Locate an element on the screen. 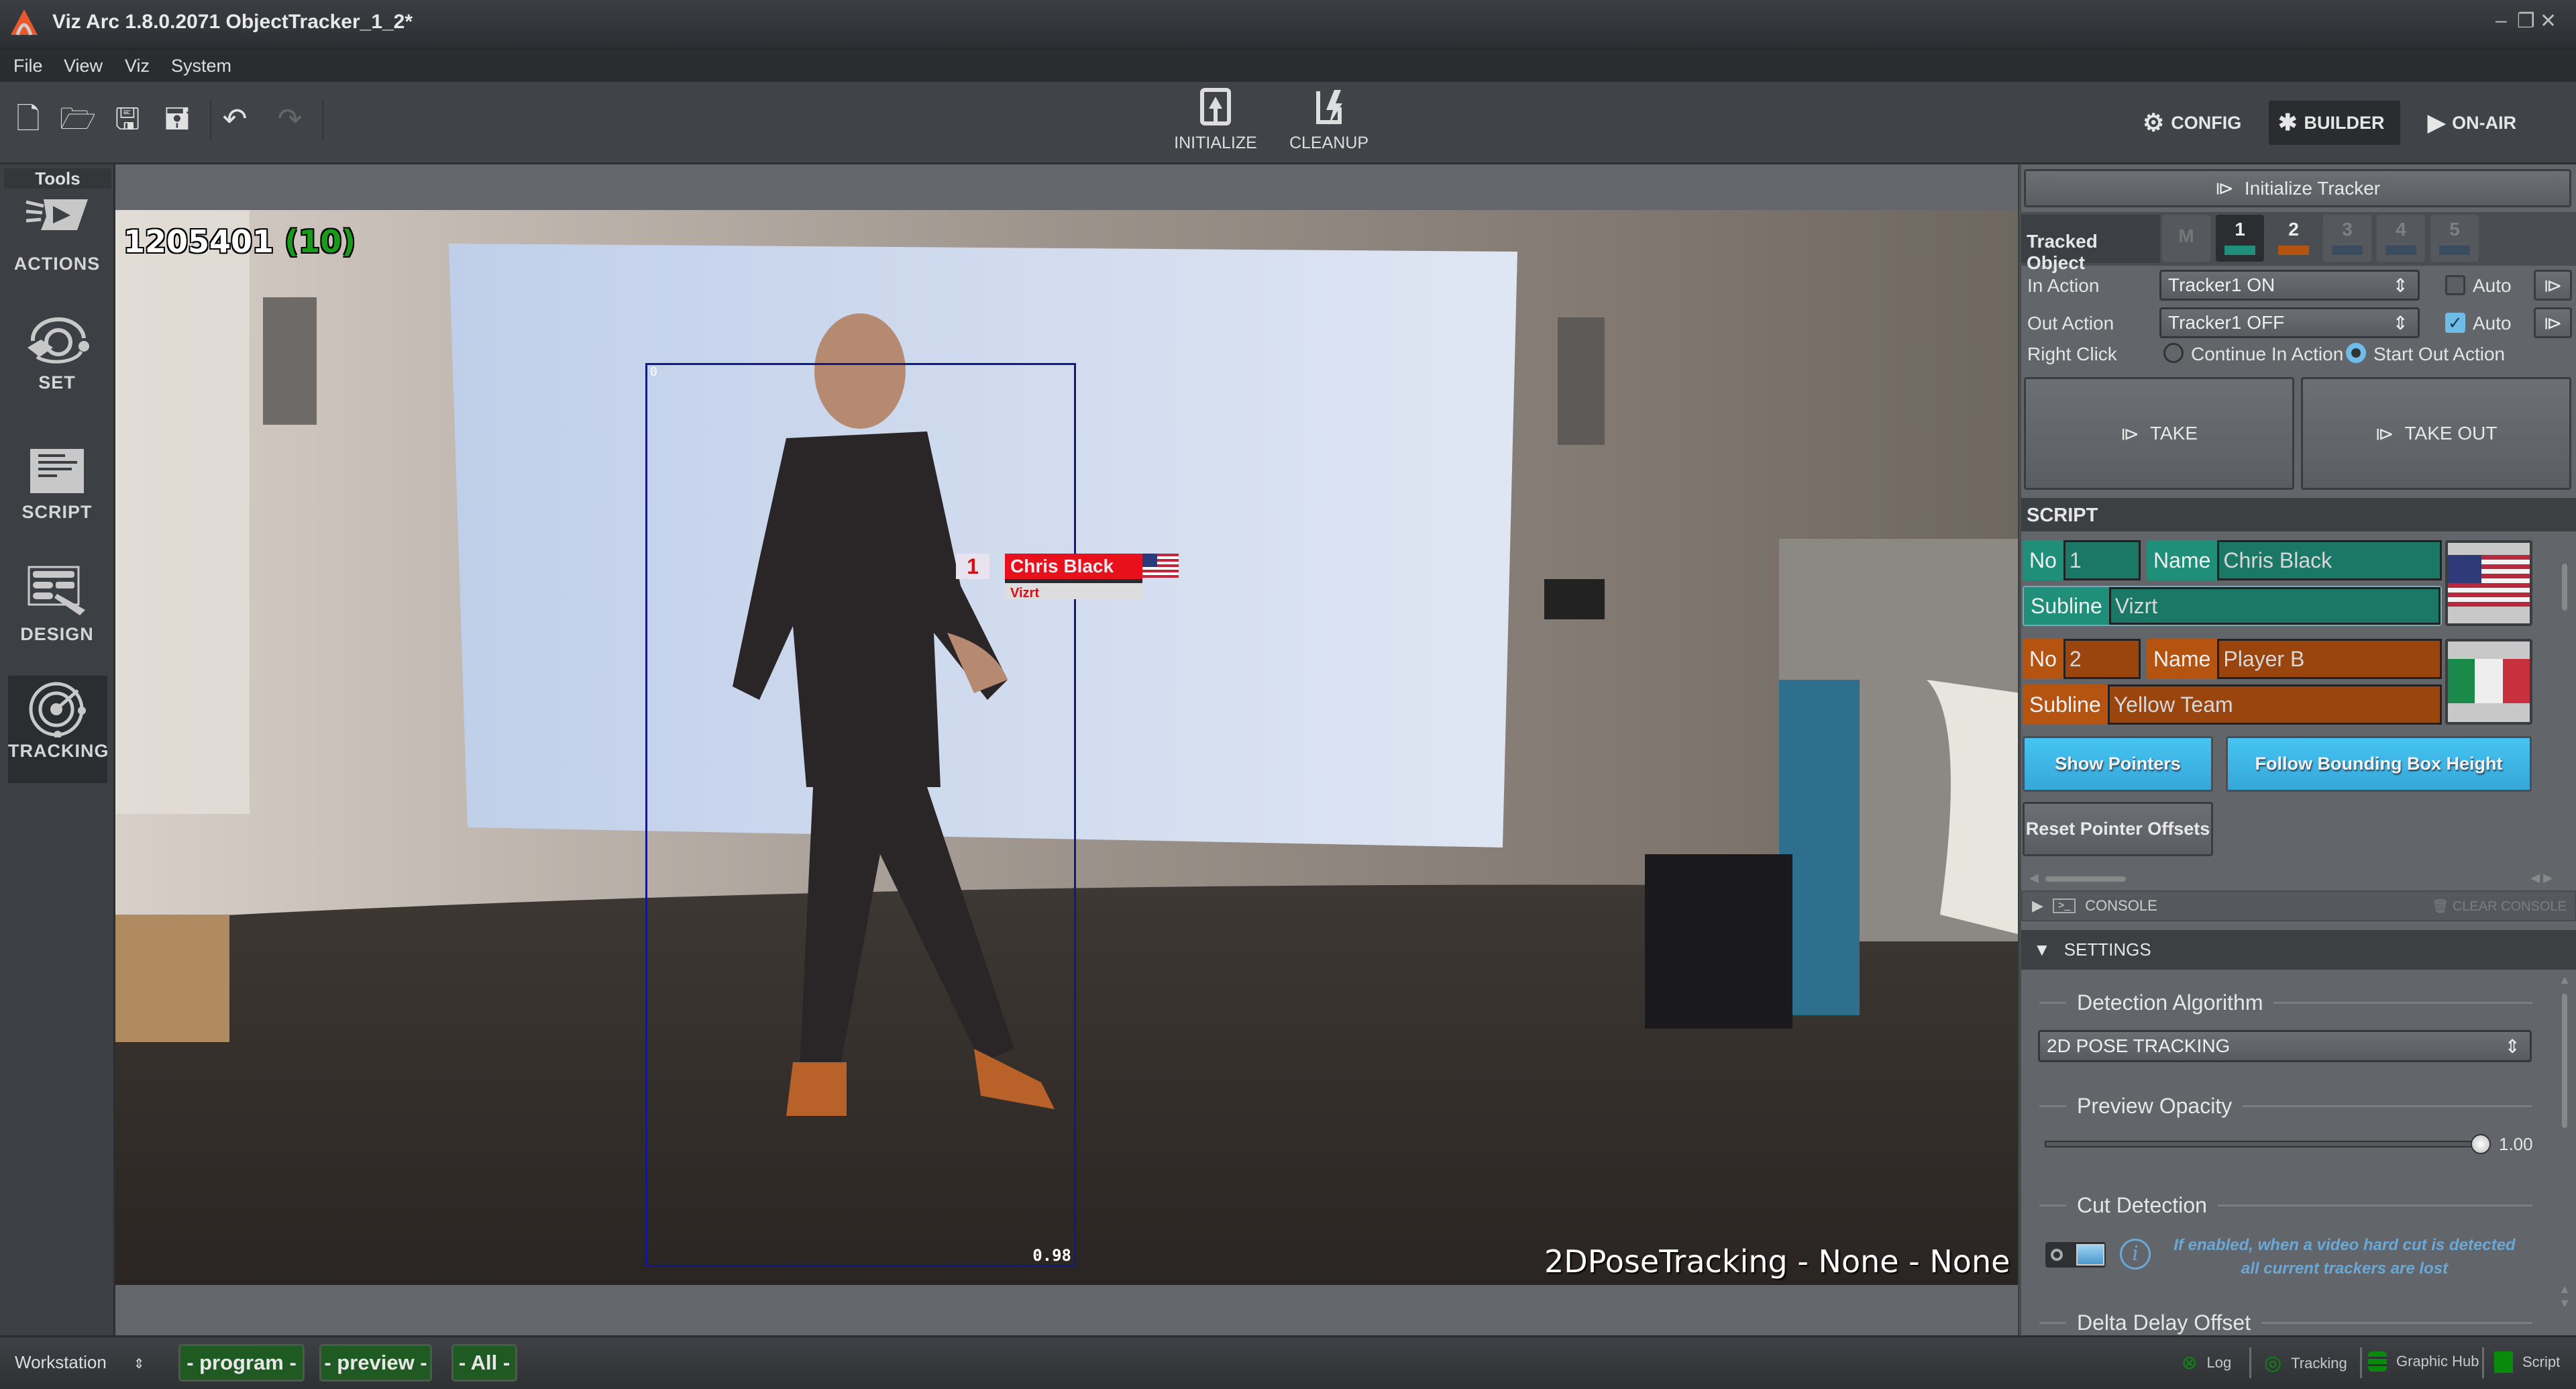 This screenshot has width=2576, height=1389. out-action-label: Out Action is located at coordinates (2070, 323).